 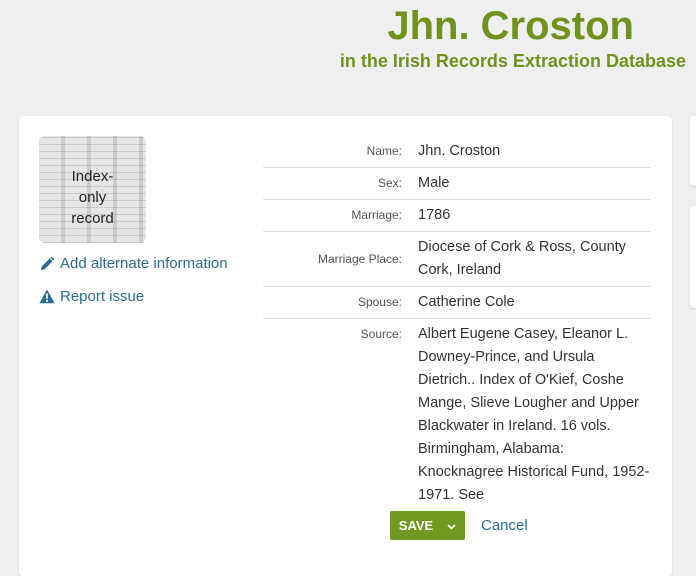 What do you see at coordinates (384, 151) in the screenshot?
I see `field-label: Name:` at bounding box center [384, 151].